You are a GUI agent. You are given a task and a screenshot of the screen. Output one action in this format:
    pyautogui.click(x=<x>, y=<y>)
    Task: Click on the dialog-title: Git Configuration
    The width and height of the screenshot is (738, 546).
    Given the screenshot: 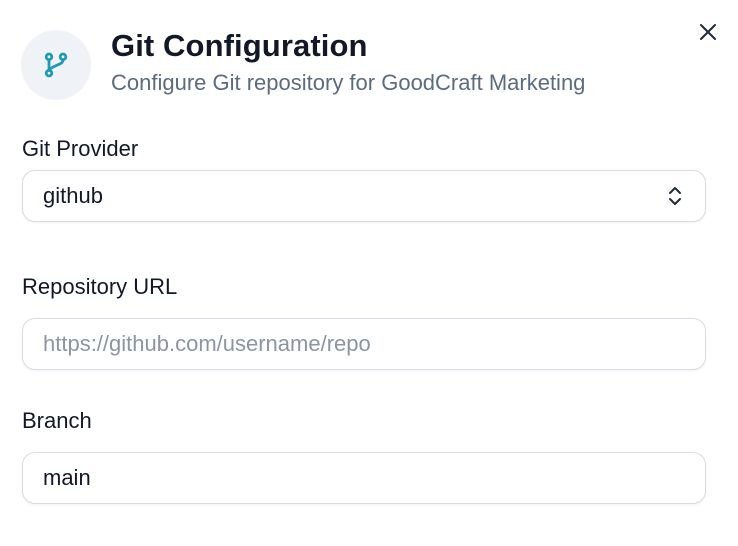 What is the action you would take?
    pyautogui.click(x=239, y=45)
    